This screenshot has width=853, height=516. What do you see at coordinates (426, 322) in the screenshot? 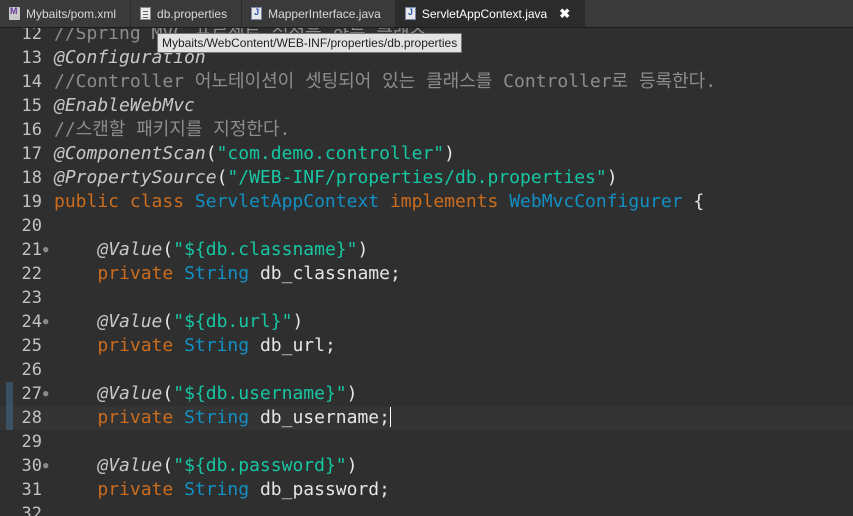
I see `code-line: 24 ● @Value("${db.url}")` at bounding box center [426, 322].